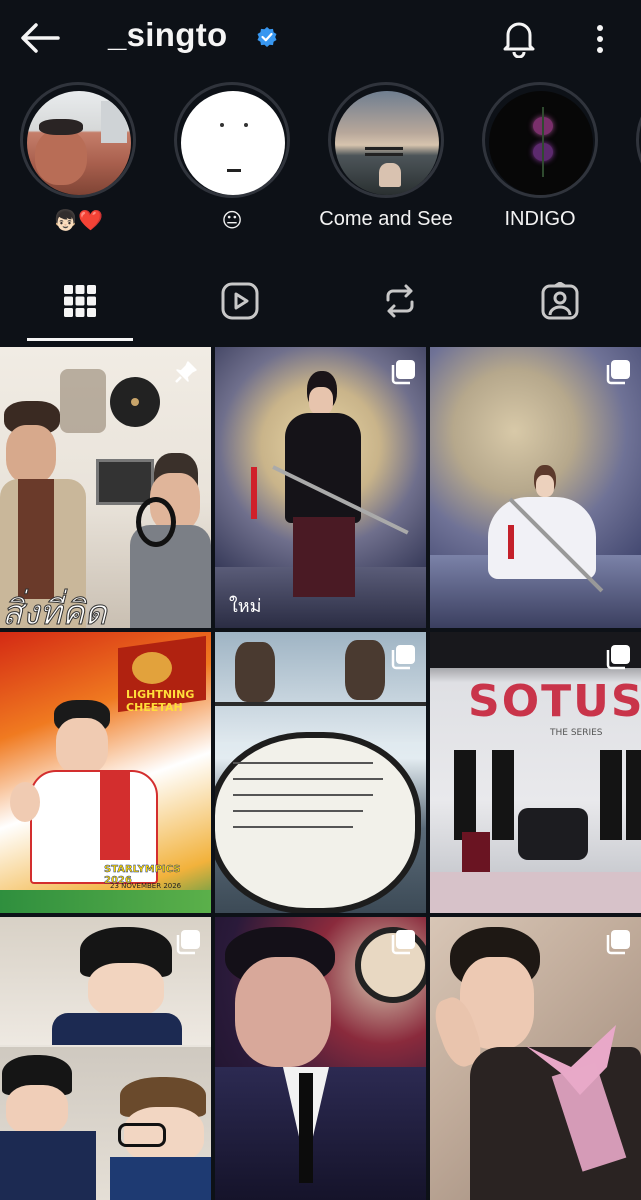 The height and width of the screenshot is (1200, 641). I want to click on highlight-item: Come and See, so click(386, 160).